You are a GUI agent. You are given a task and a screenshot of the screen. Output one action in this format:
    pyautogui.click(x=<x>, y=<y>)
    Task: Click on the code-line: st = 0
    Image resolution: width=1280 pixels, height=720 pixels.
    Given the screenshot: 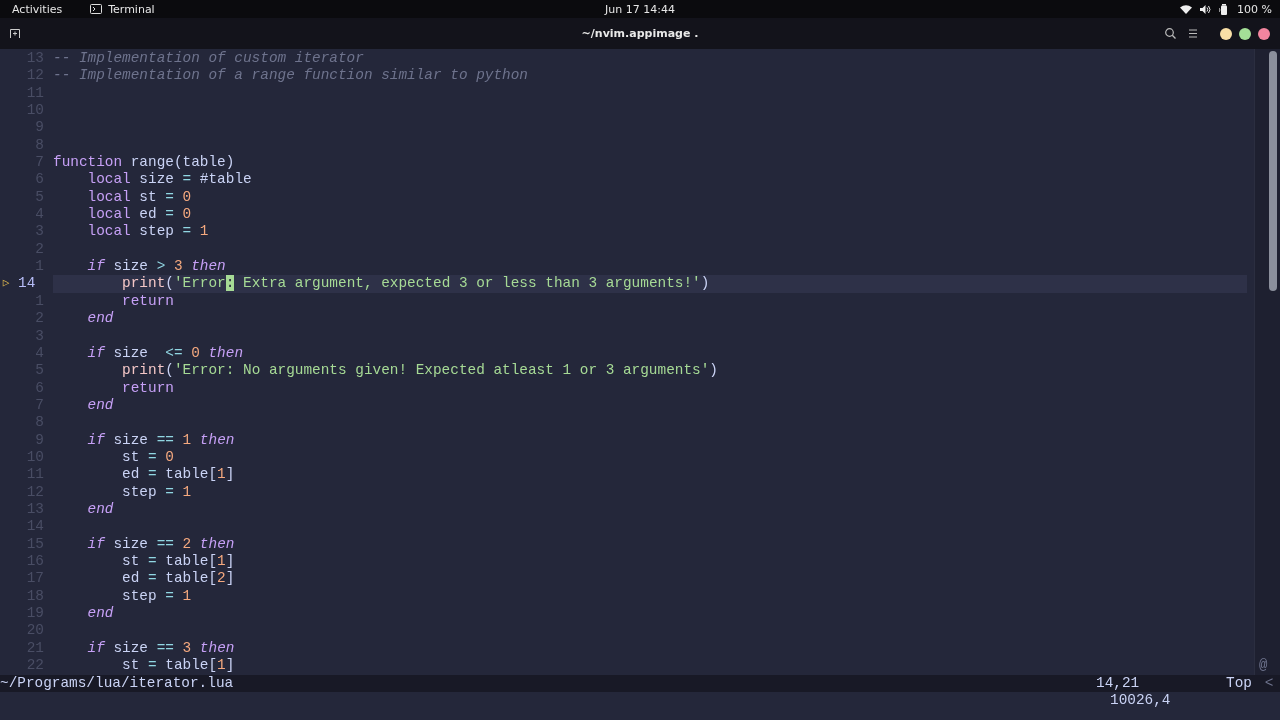 What is the action you would take?
    pyautogui.click(x=147, y=456)
    